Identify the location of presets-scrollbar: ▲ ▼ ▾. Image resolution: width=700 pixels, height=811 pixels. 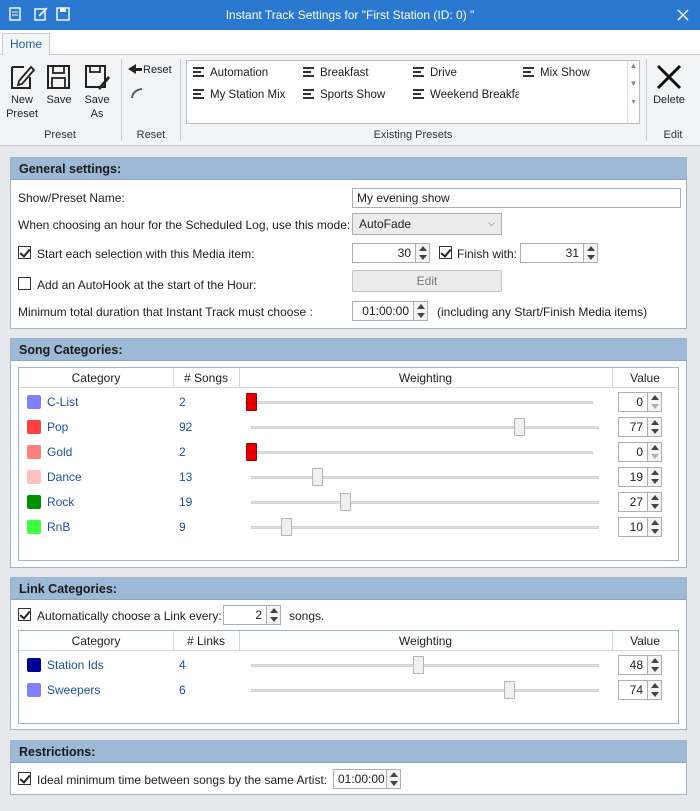
(633, 92).